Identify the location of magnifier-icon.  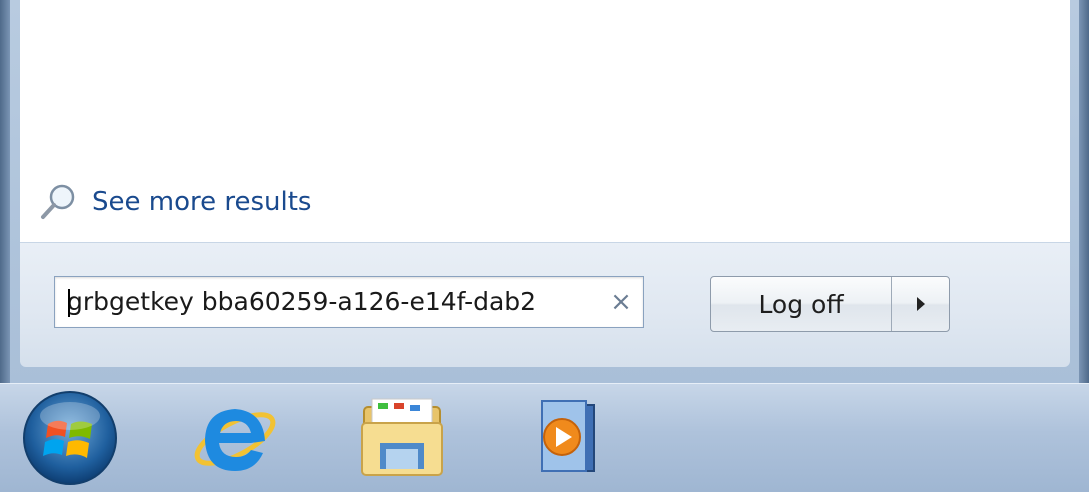
(58, 201).